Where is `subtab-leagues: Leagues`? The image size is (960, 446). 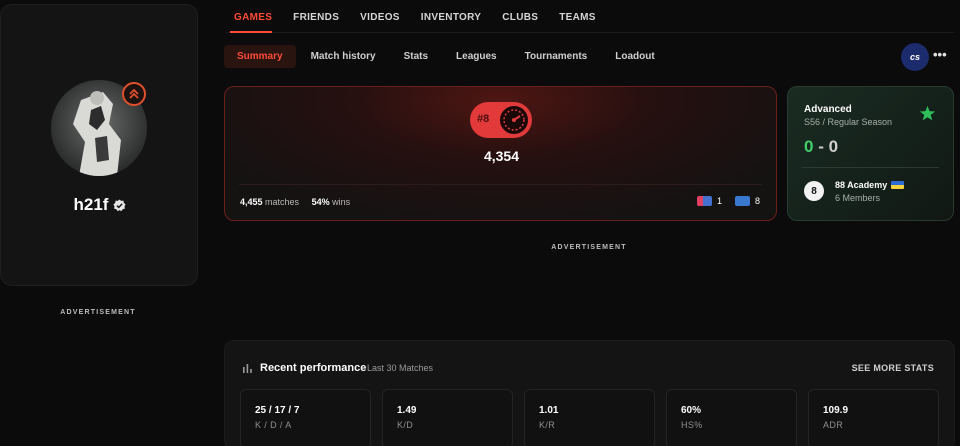 subtab-leagues: Leagues is located at coordinates (476, 56).